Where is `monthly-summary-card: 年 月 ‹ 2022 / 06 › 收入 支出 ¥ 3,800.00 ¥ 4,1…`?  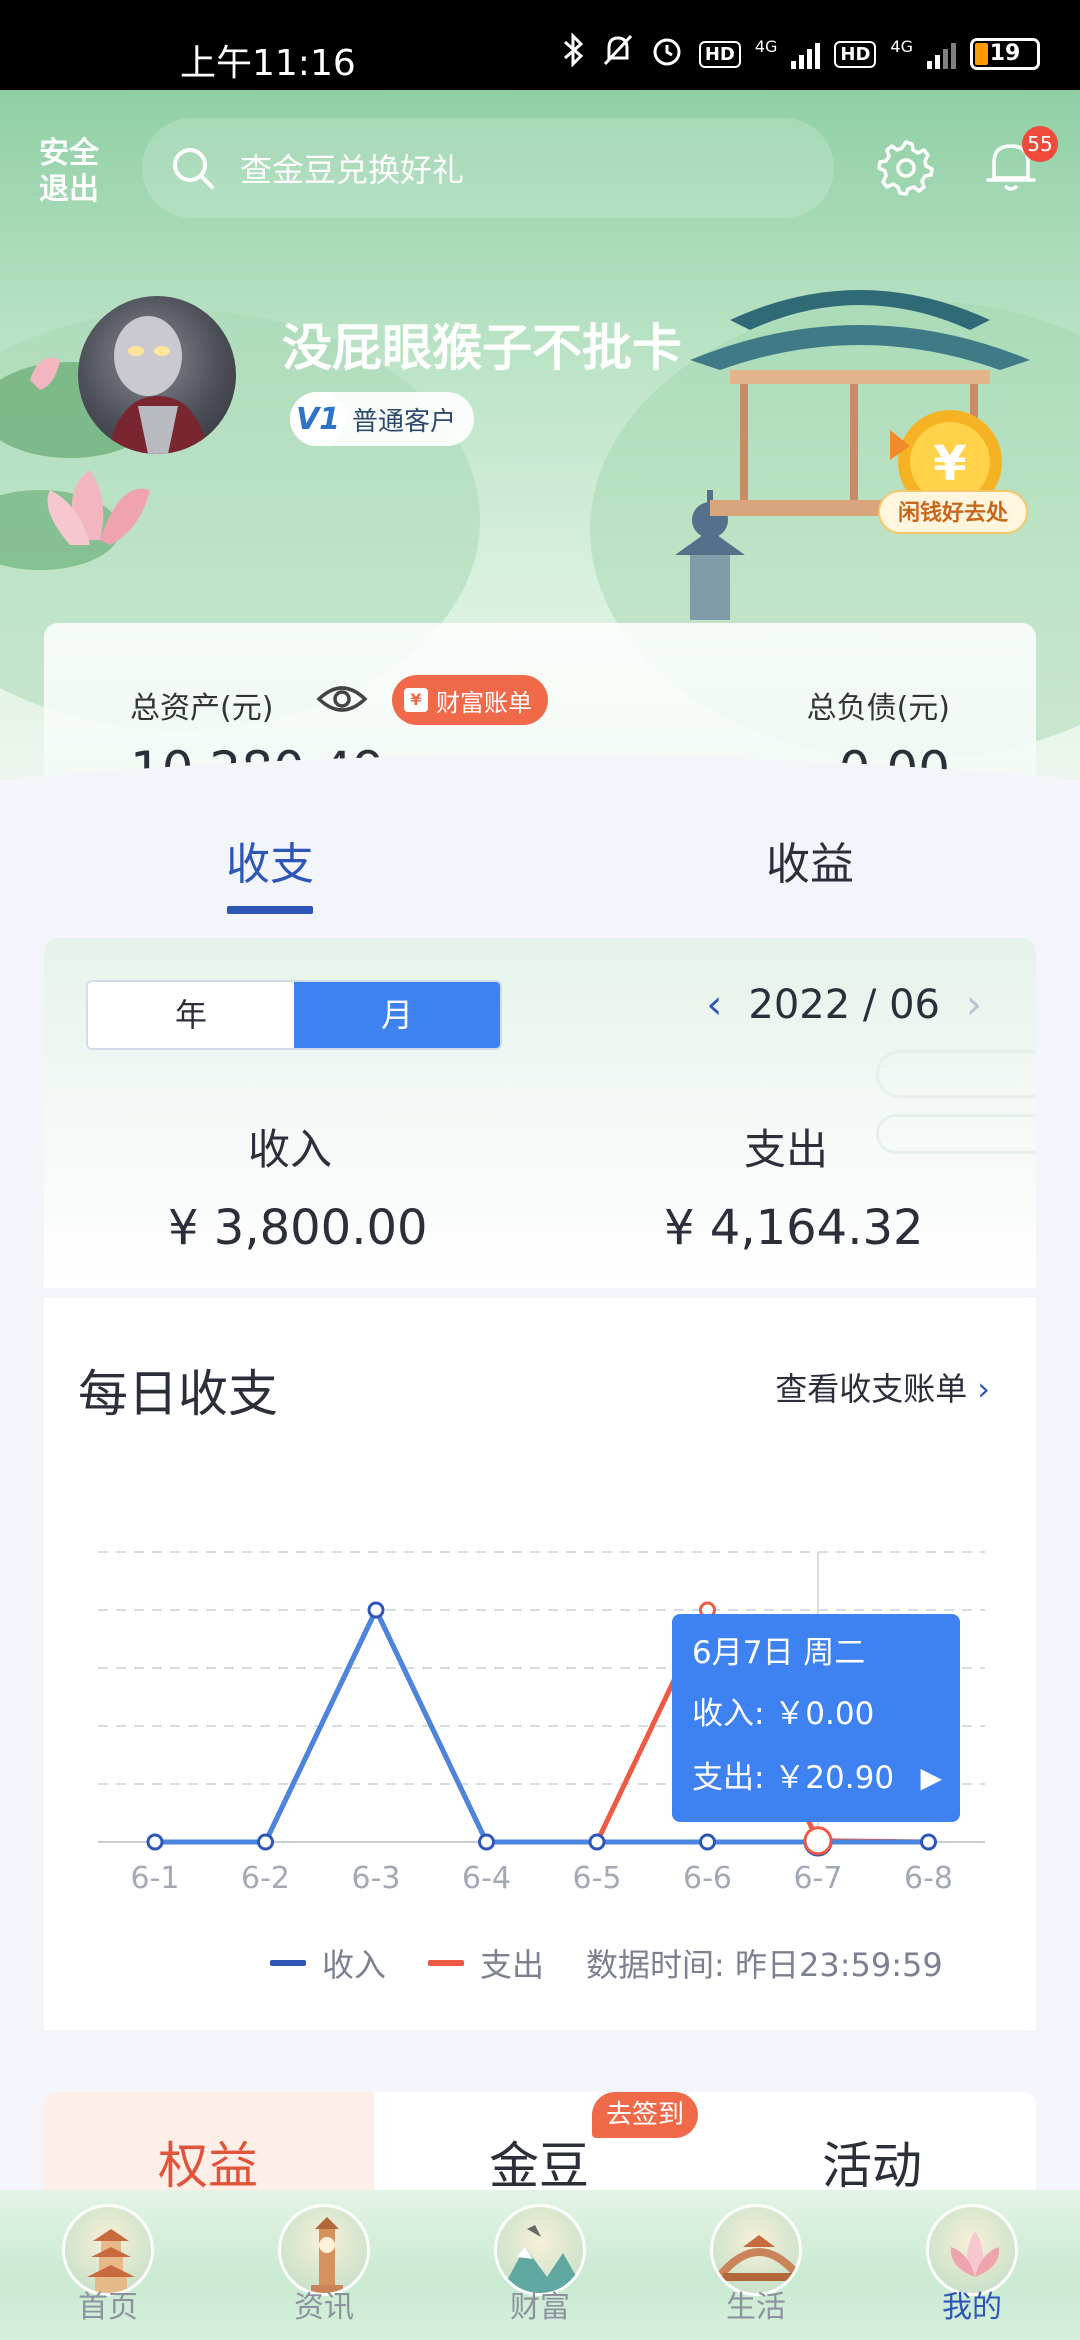
monthly-summary-card: 年 月 ‹ 2022 / 06 › 收入 支出 ¥ 3,800.00 ¥ 4,1… is located at coordinates (540, 1113).